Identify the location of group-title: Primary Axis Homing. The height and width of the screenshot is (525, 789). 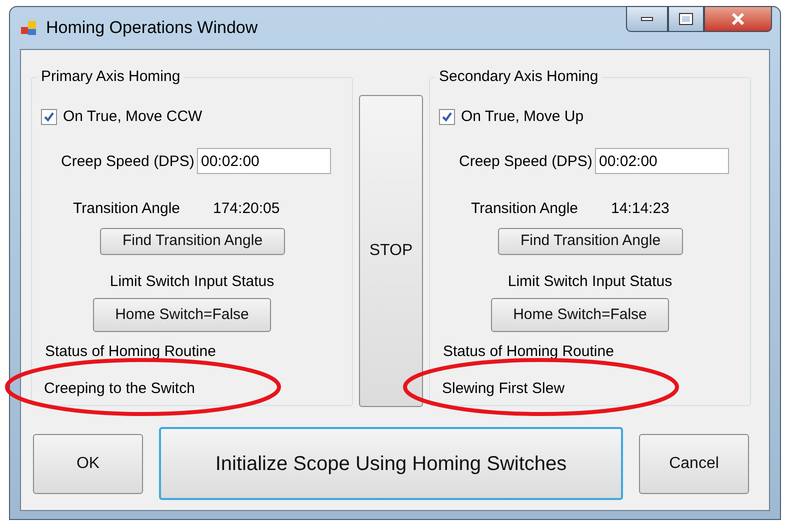
(110, 77).